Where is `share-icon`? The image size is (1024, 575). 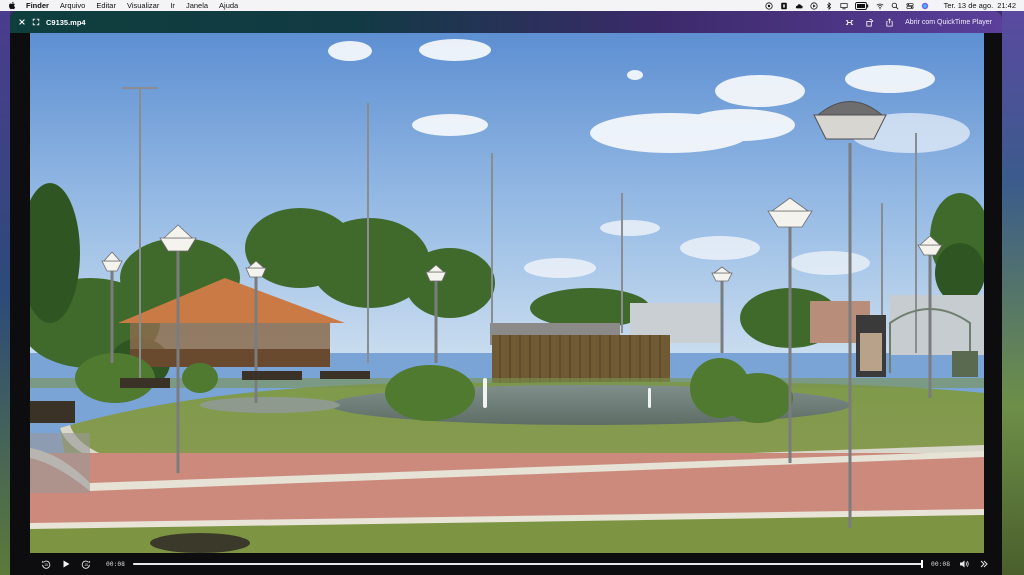
share-icon is located at coordinates (889, 22).